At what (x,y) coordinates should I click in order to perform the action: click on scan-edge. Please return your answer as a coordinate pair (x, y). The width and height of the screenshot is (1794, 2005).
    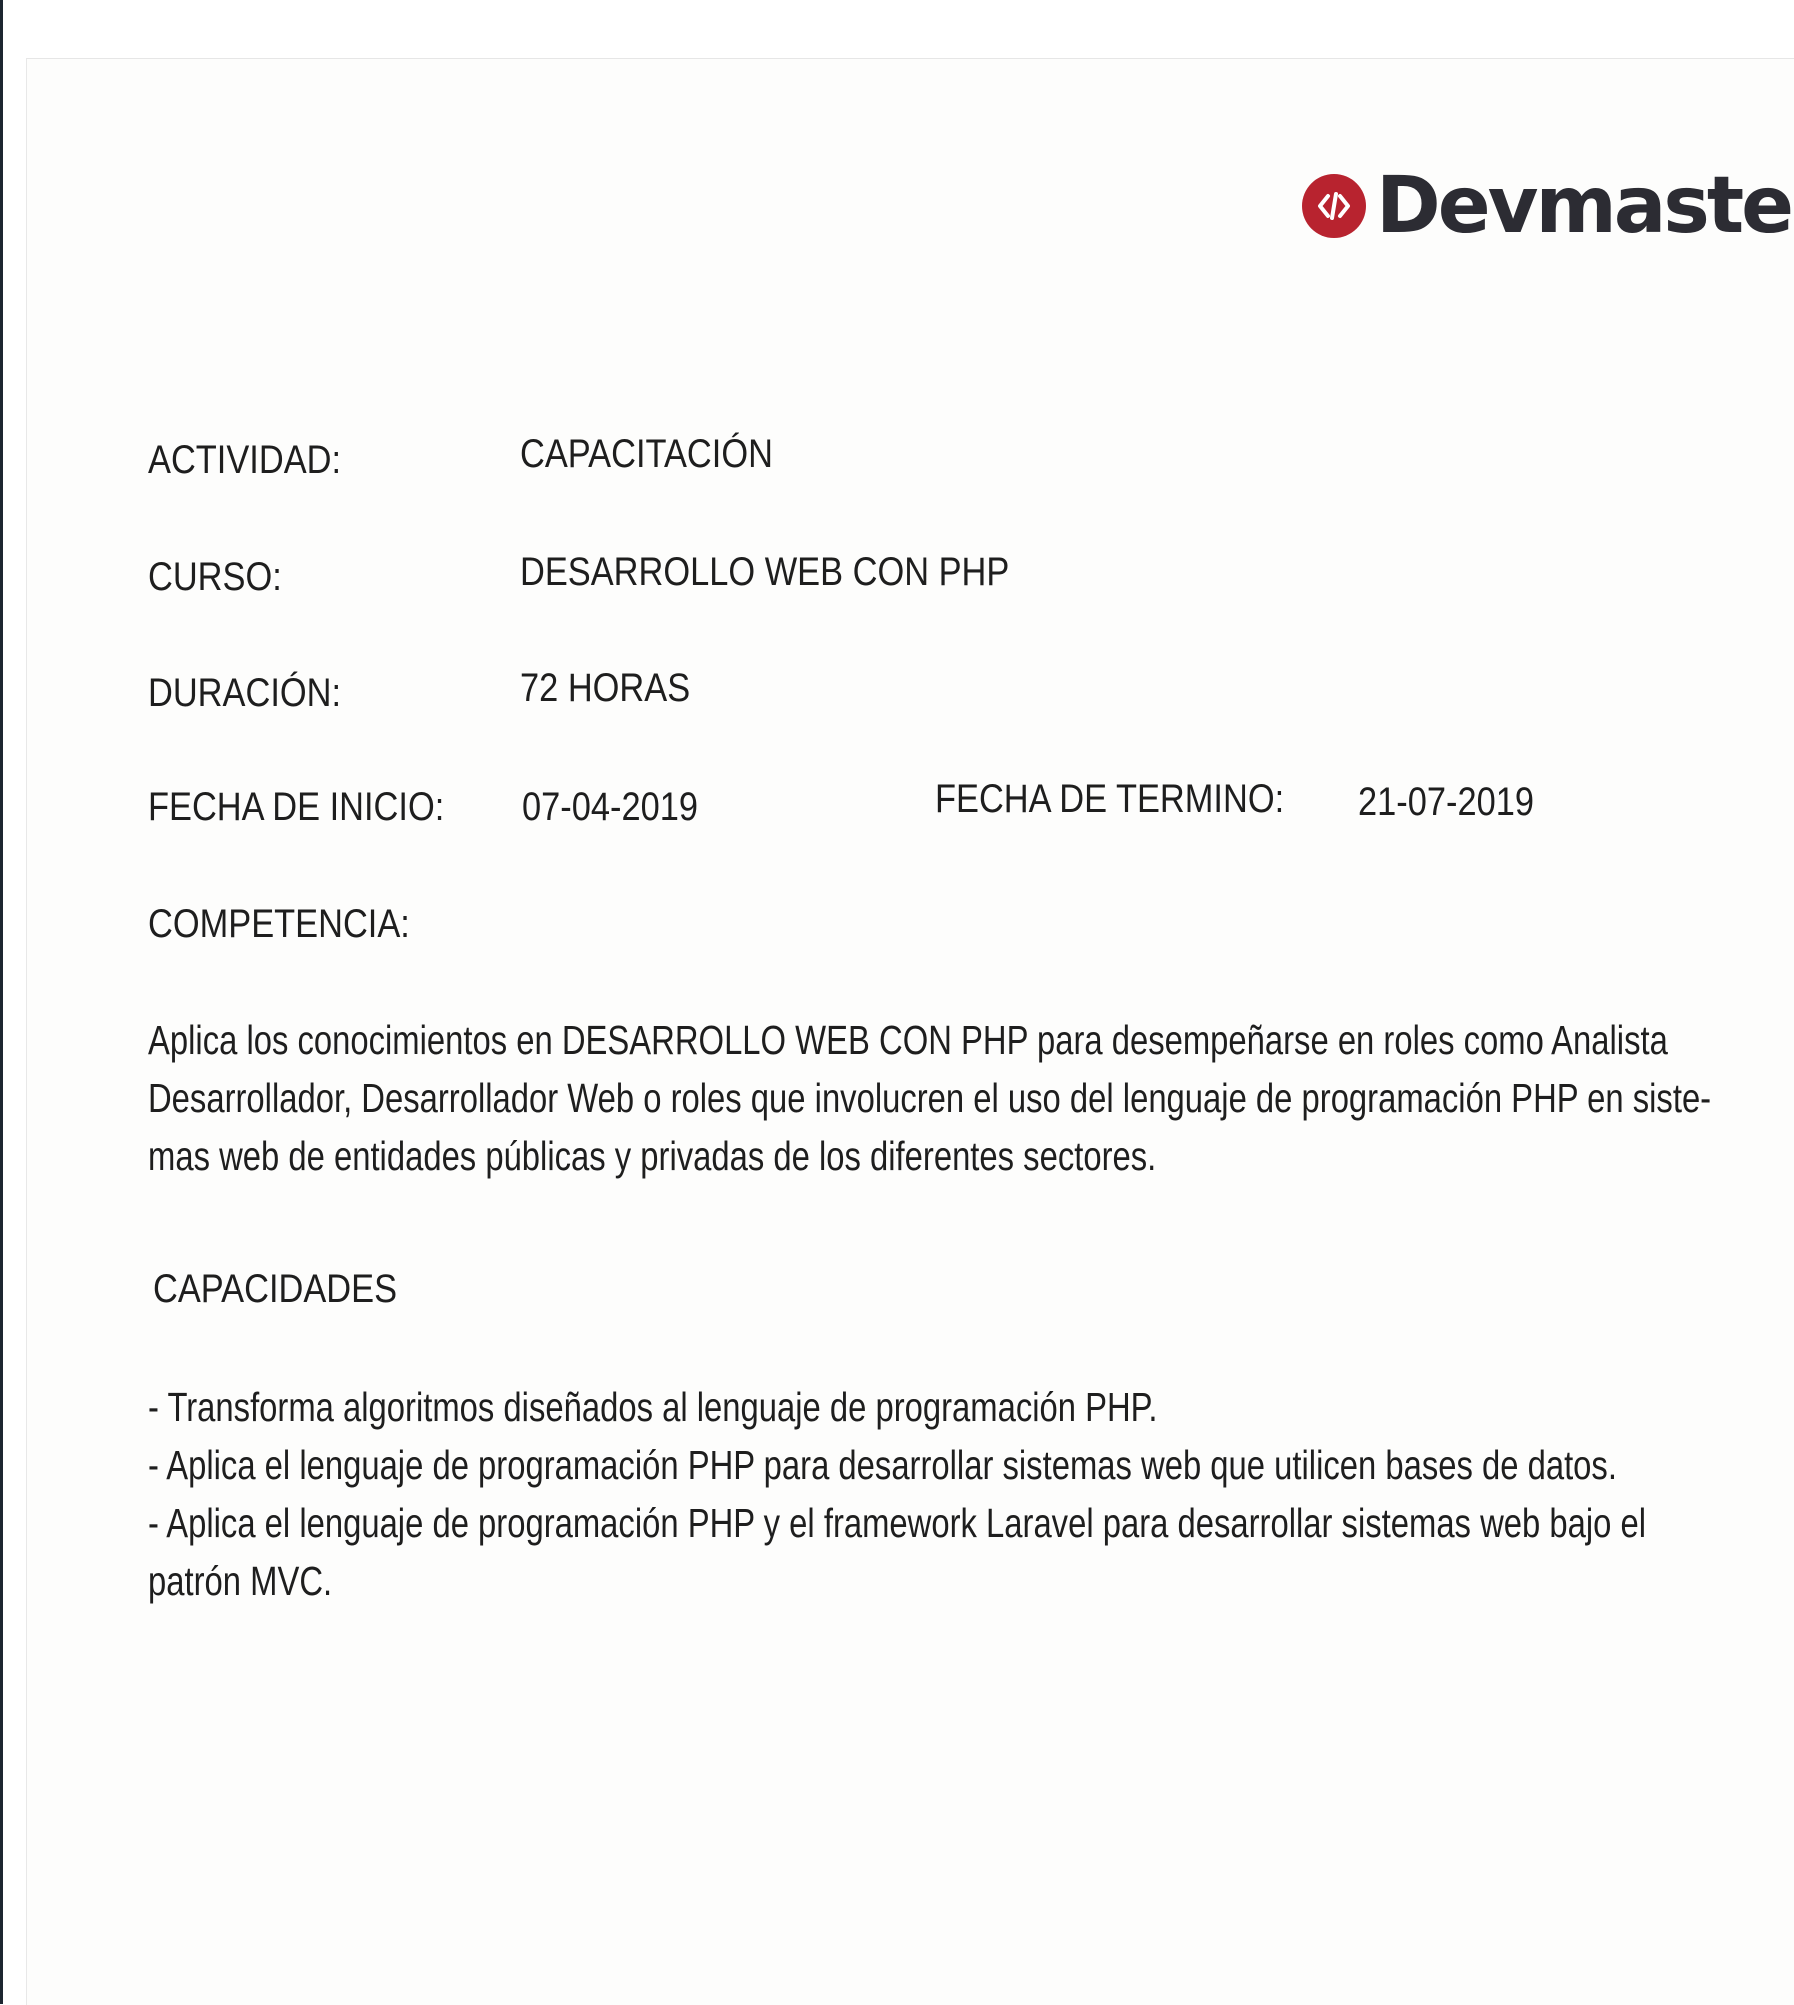
    Looking at the image, I should click on (1, 1002).